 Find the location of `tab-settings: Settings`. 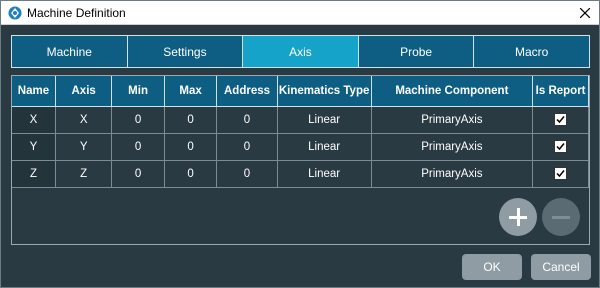

tab-settings: Settings is located at coordinates (185, 51).